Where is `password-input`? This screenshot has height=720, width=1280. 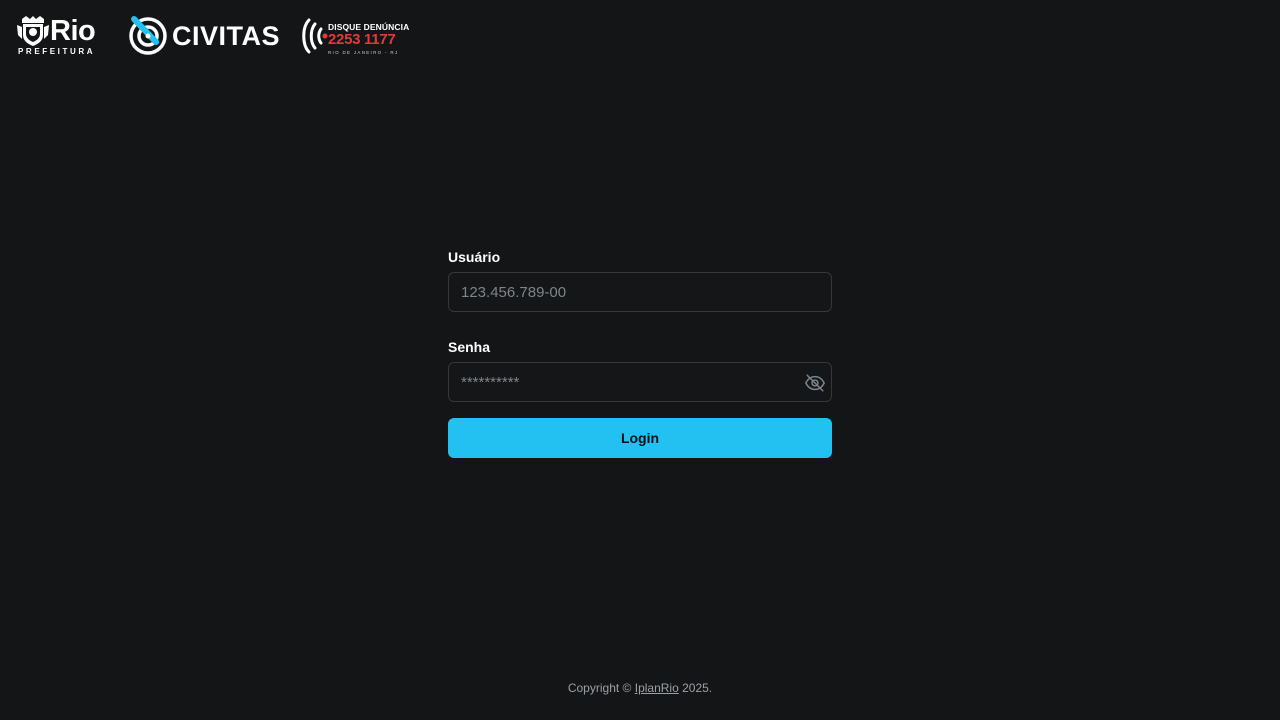
password-input is located at coordinates (640, 382).